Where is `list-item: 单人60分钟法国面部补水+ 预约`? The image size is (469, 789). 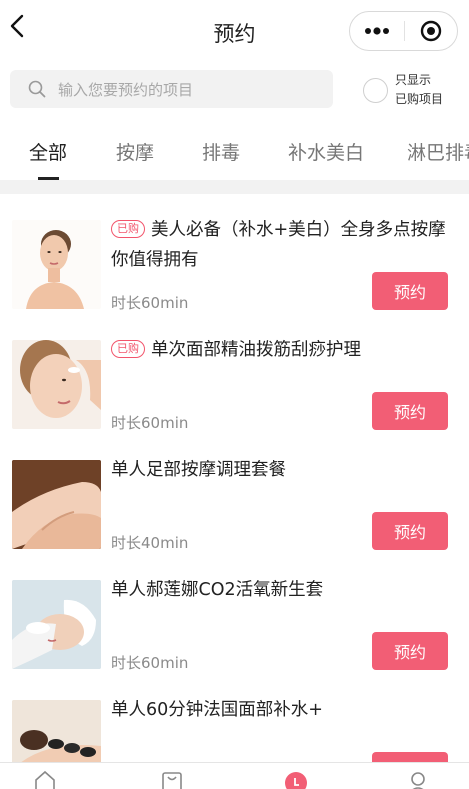
list-item: 单人60分钟法国面部补水+ 预约 is located at coordinates (234, 718).